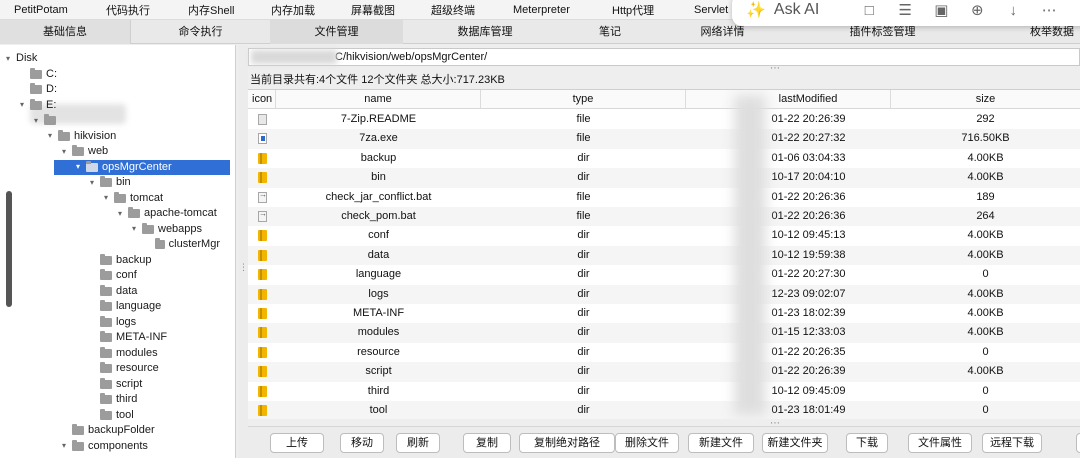 This screenshot has width=1080, height=458. What do you see at coordinates (293, 10) in the screenshot?
I see `menu-item-mem-load: 内存加载` at bounding box center [293, 10].